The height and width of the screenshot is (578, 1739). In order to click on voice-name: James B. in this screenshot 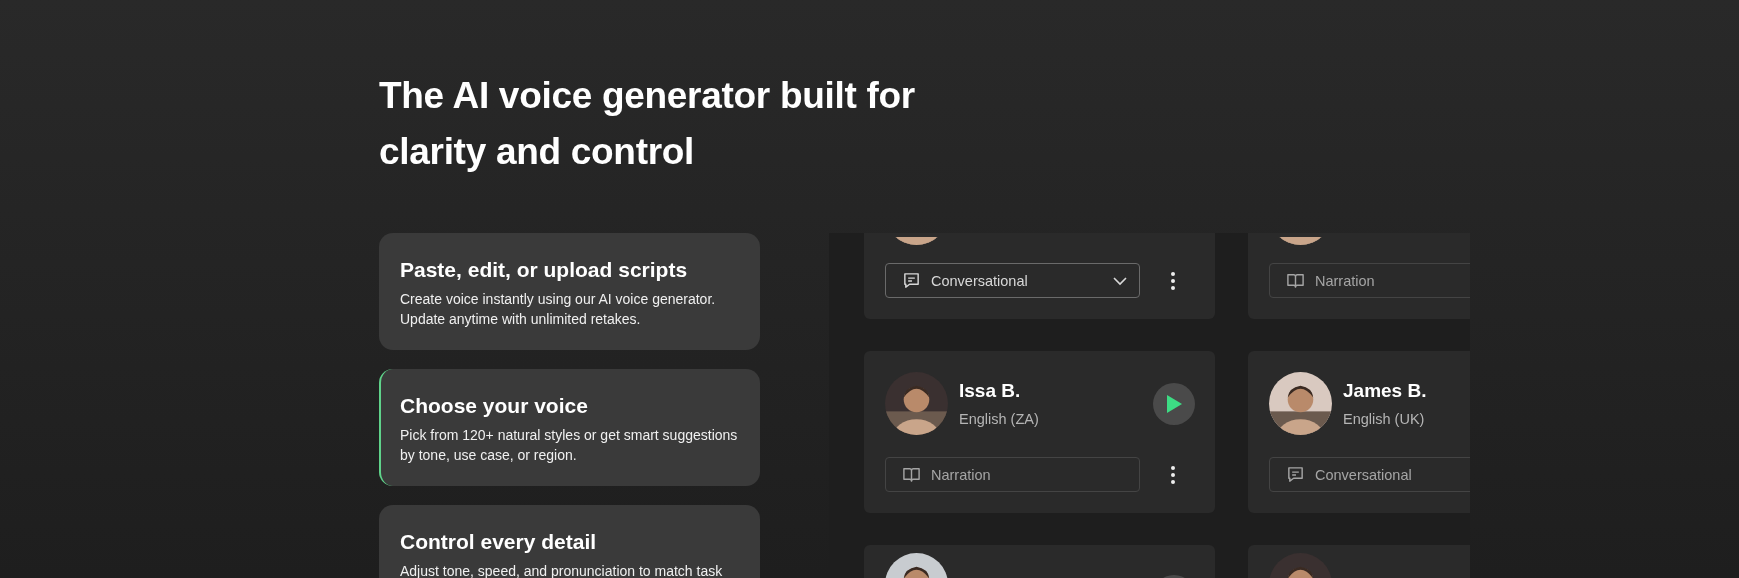, I will do `click(1385, 390)`.